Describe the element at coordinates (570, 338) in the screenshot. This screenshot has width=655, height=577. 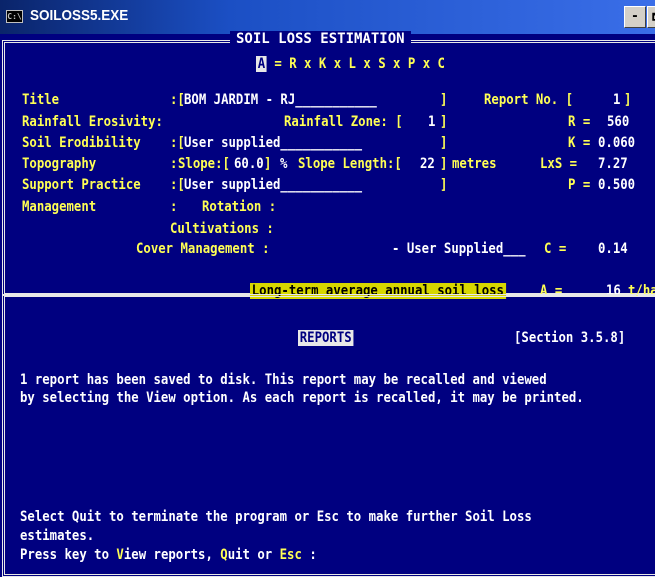
I see `section-ref: [Section 3.5.8]` at that location.